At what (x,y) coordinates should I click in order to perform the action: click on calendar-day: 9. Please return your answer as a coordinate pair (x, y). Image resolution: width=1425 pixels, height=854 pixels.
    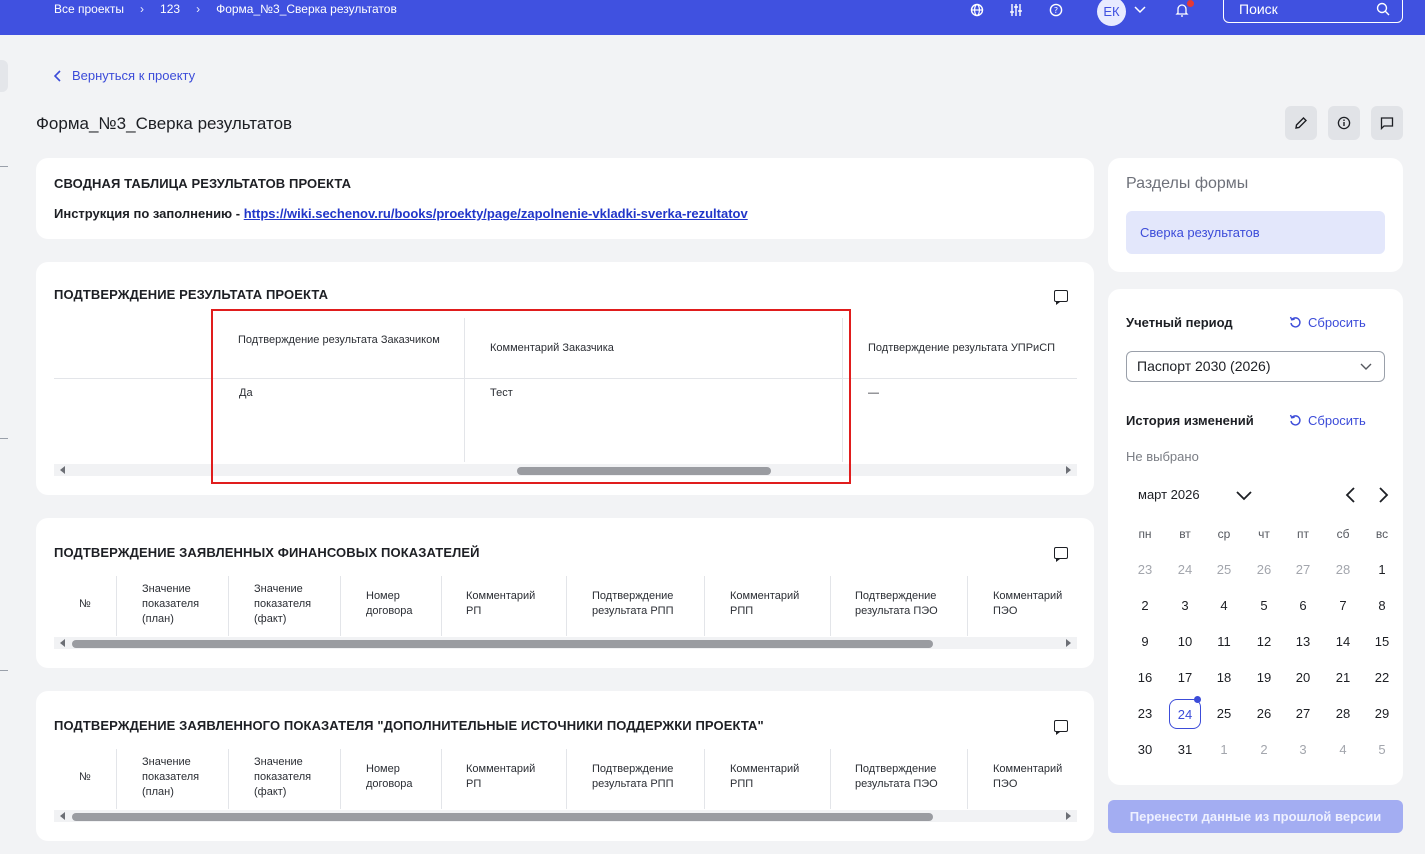
    Looking at the image, I should click on (1145, 642).